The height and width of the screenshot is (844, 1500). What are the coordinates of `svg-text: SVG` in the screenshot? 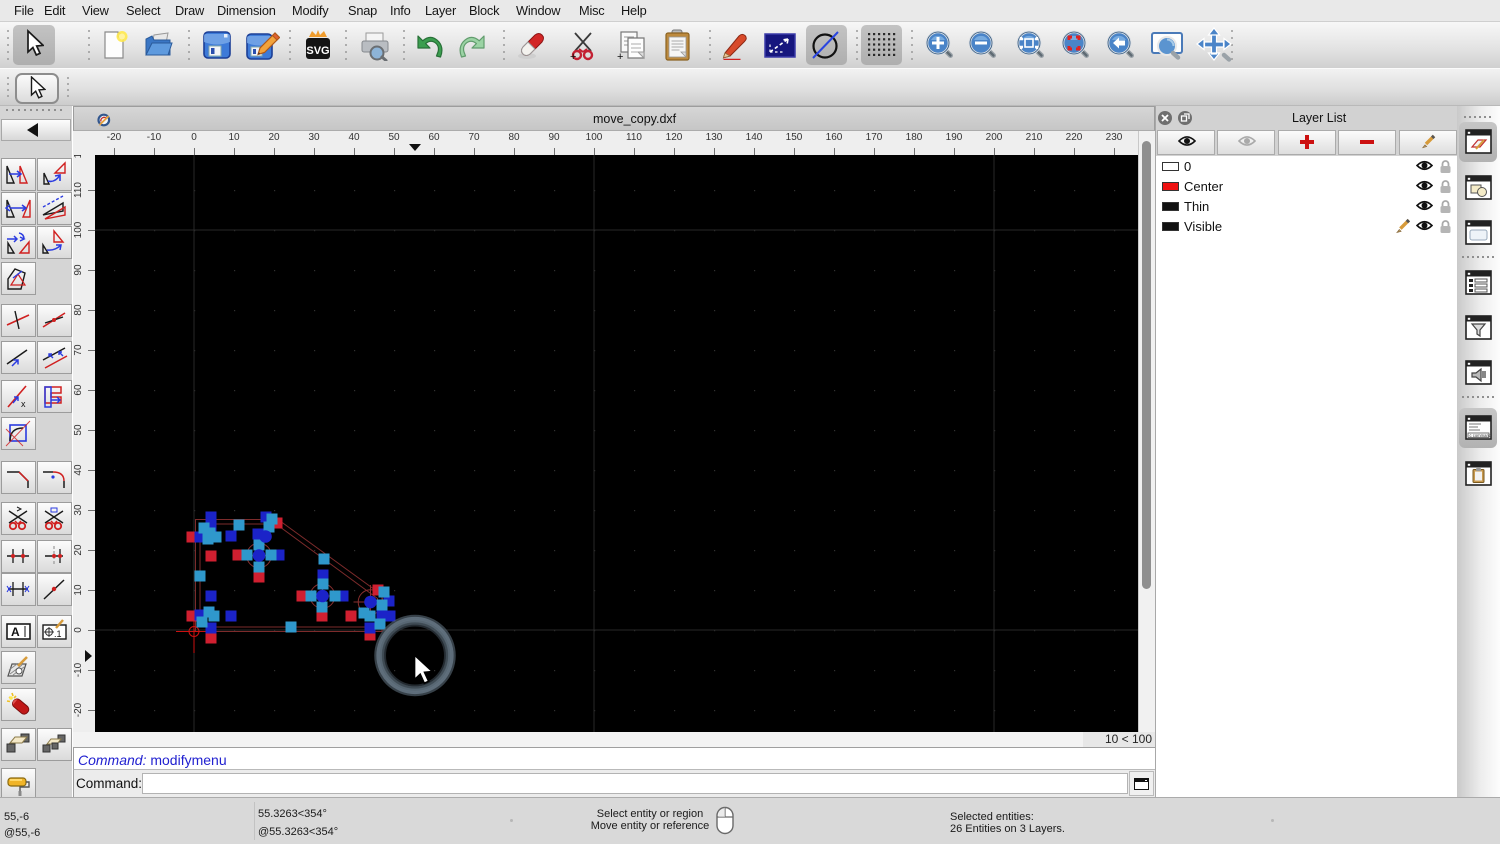 It's located at (317, 51).